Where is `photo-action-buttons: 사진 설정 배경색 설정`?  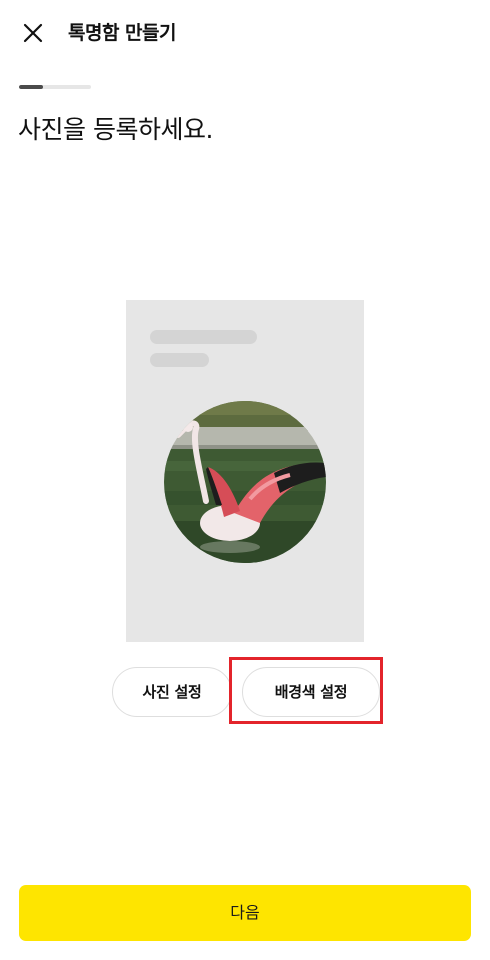
photo-action-buttons: 사진 설정 배경색 설정 is located at coordinates (245, 692).